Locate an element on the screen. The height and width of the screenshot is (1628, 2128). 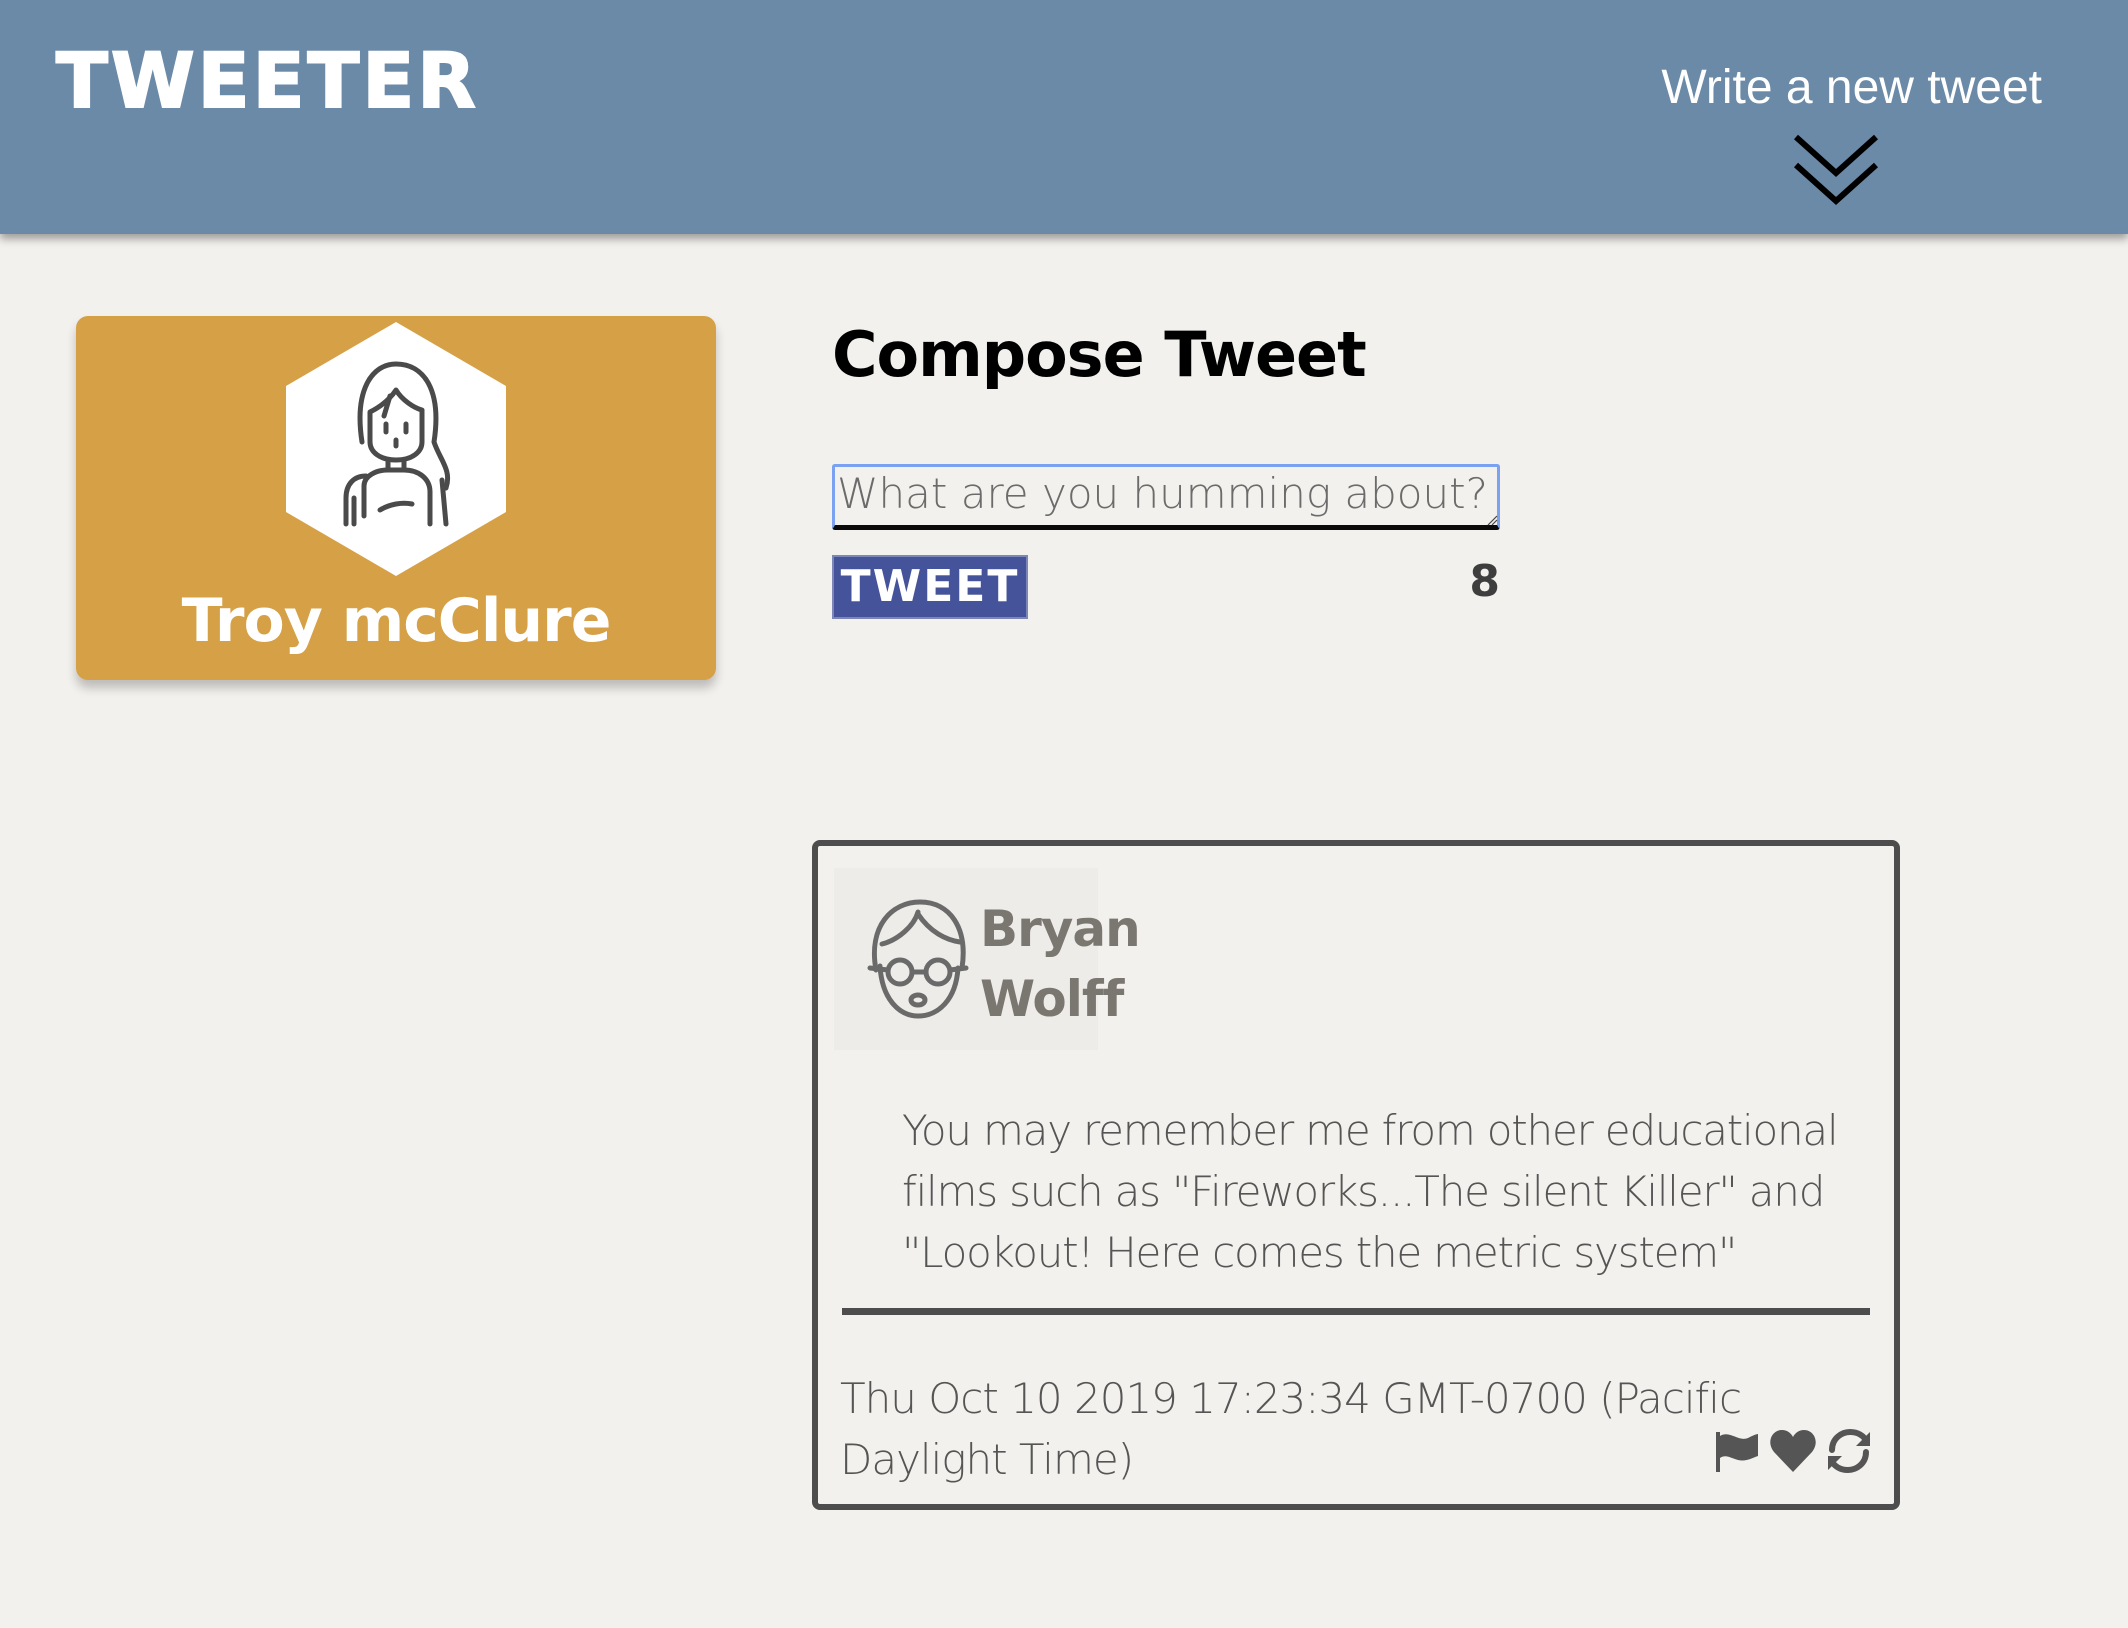
char-counter: 8 is located at coordinates (1484, 581).